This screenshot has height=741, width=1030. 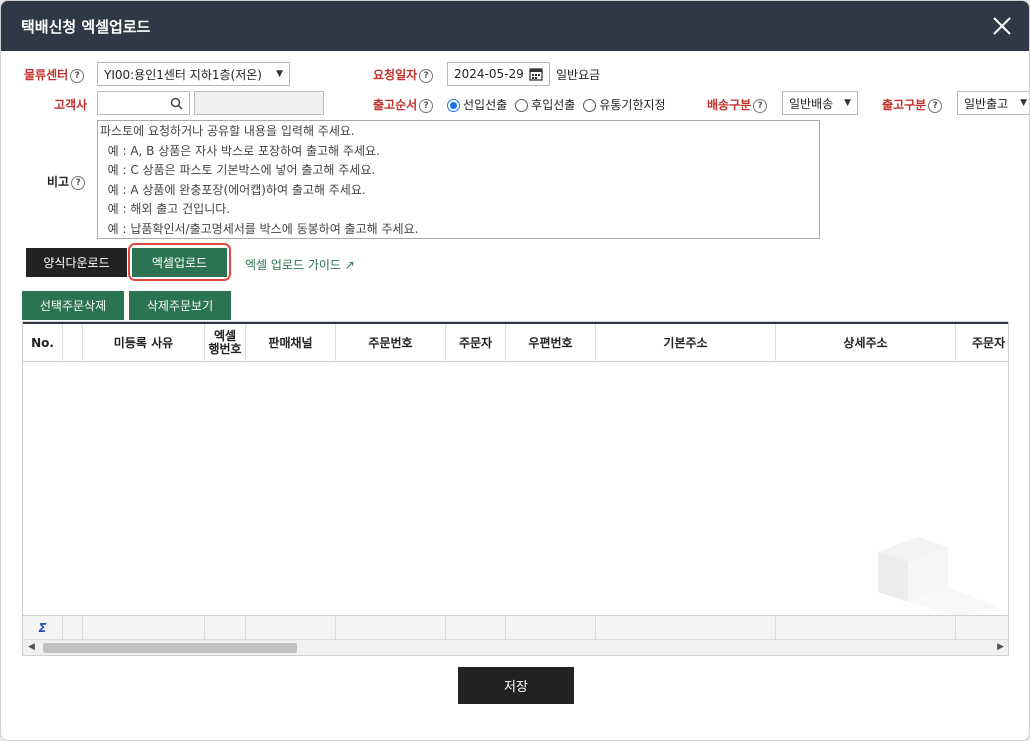 I want to click on delivery-type-select: 일반배송 ▼, so click(x=820, y=103).